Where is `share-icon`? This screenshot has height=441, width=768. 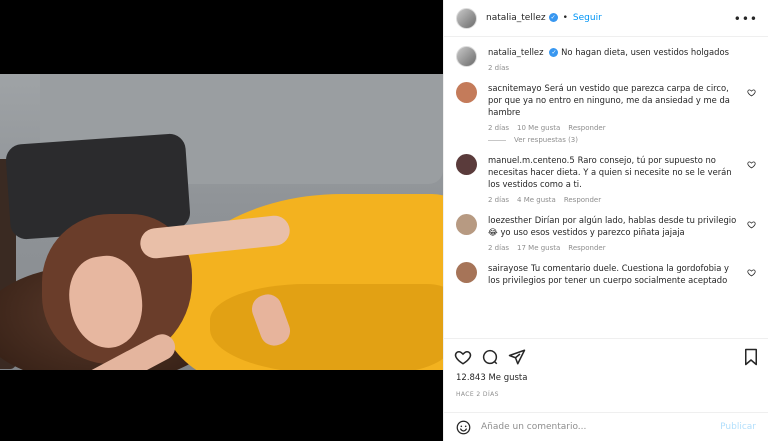 share-icon is located at coordinates (517, 357).